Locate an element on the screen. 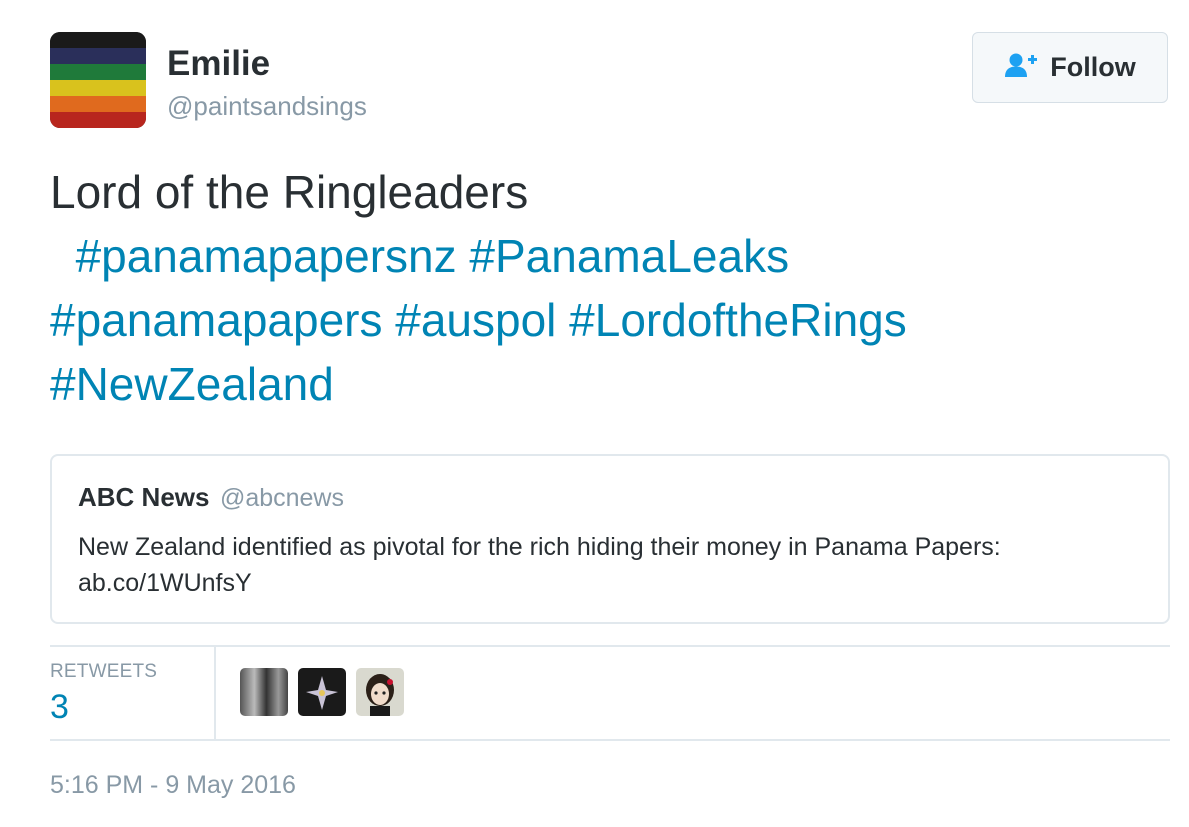 Image resolution: width=1189 pixels, height=827 pixels. tweet-timestamp: 5:16 PM - 9 May 2016 is located at coordinates (173, 785).